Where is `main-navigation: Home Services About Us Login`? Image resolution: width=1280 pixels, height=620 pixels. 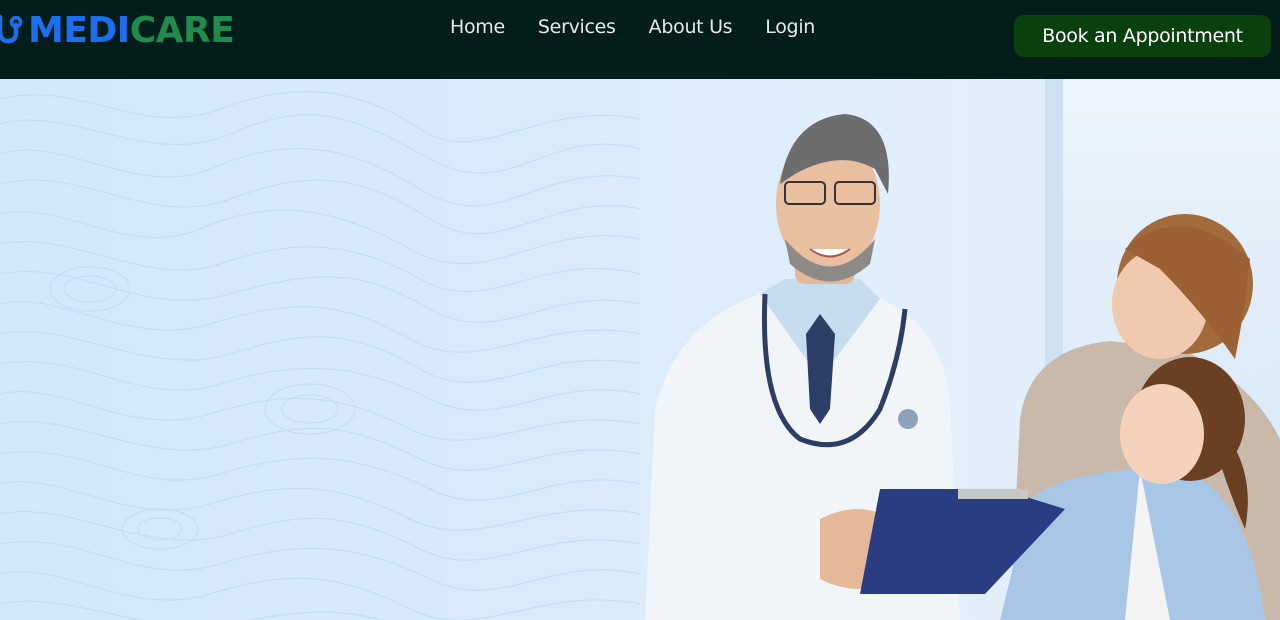
main-navigation: Home Services About Us Login is located at coordinates (632, 27).